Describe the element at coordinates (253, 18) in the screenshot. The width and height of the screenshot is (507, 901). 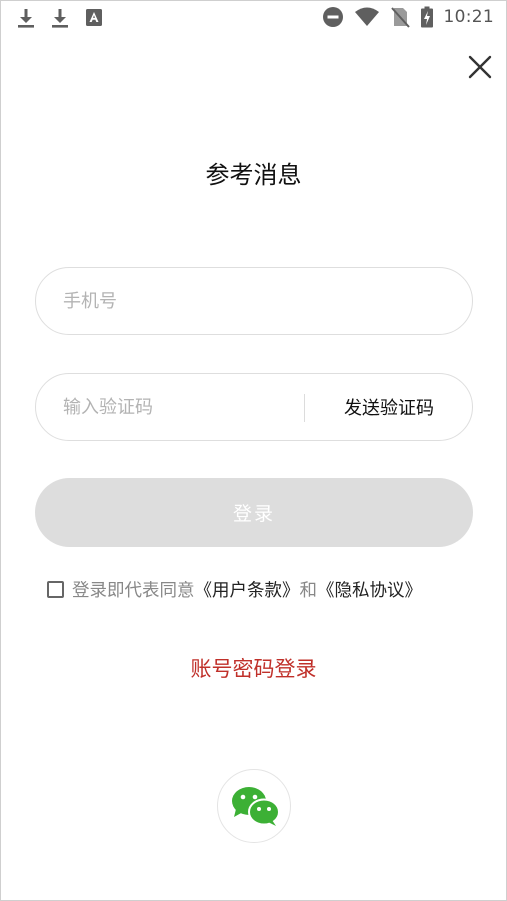
I see `status-bar: 10:21` at that location.